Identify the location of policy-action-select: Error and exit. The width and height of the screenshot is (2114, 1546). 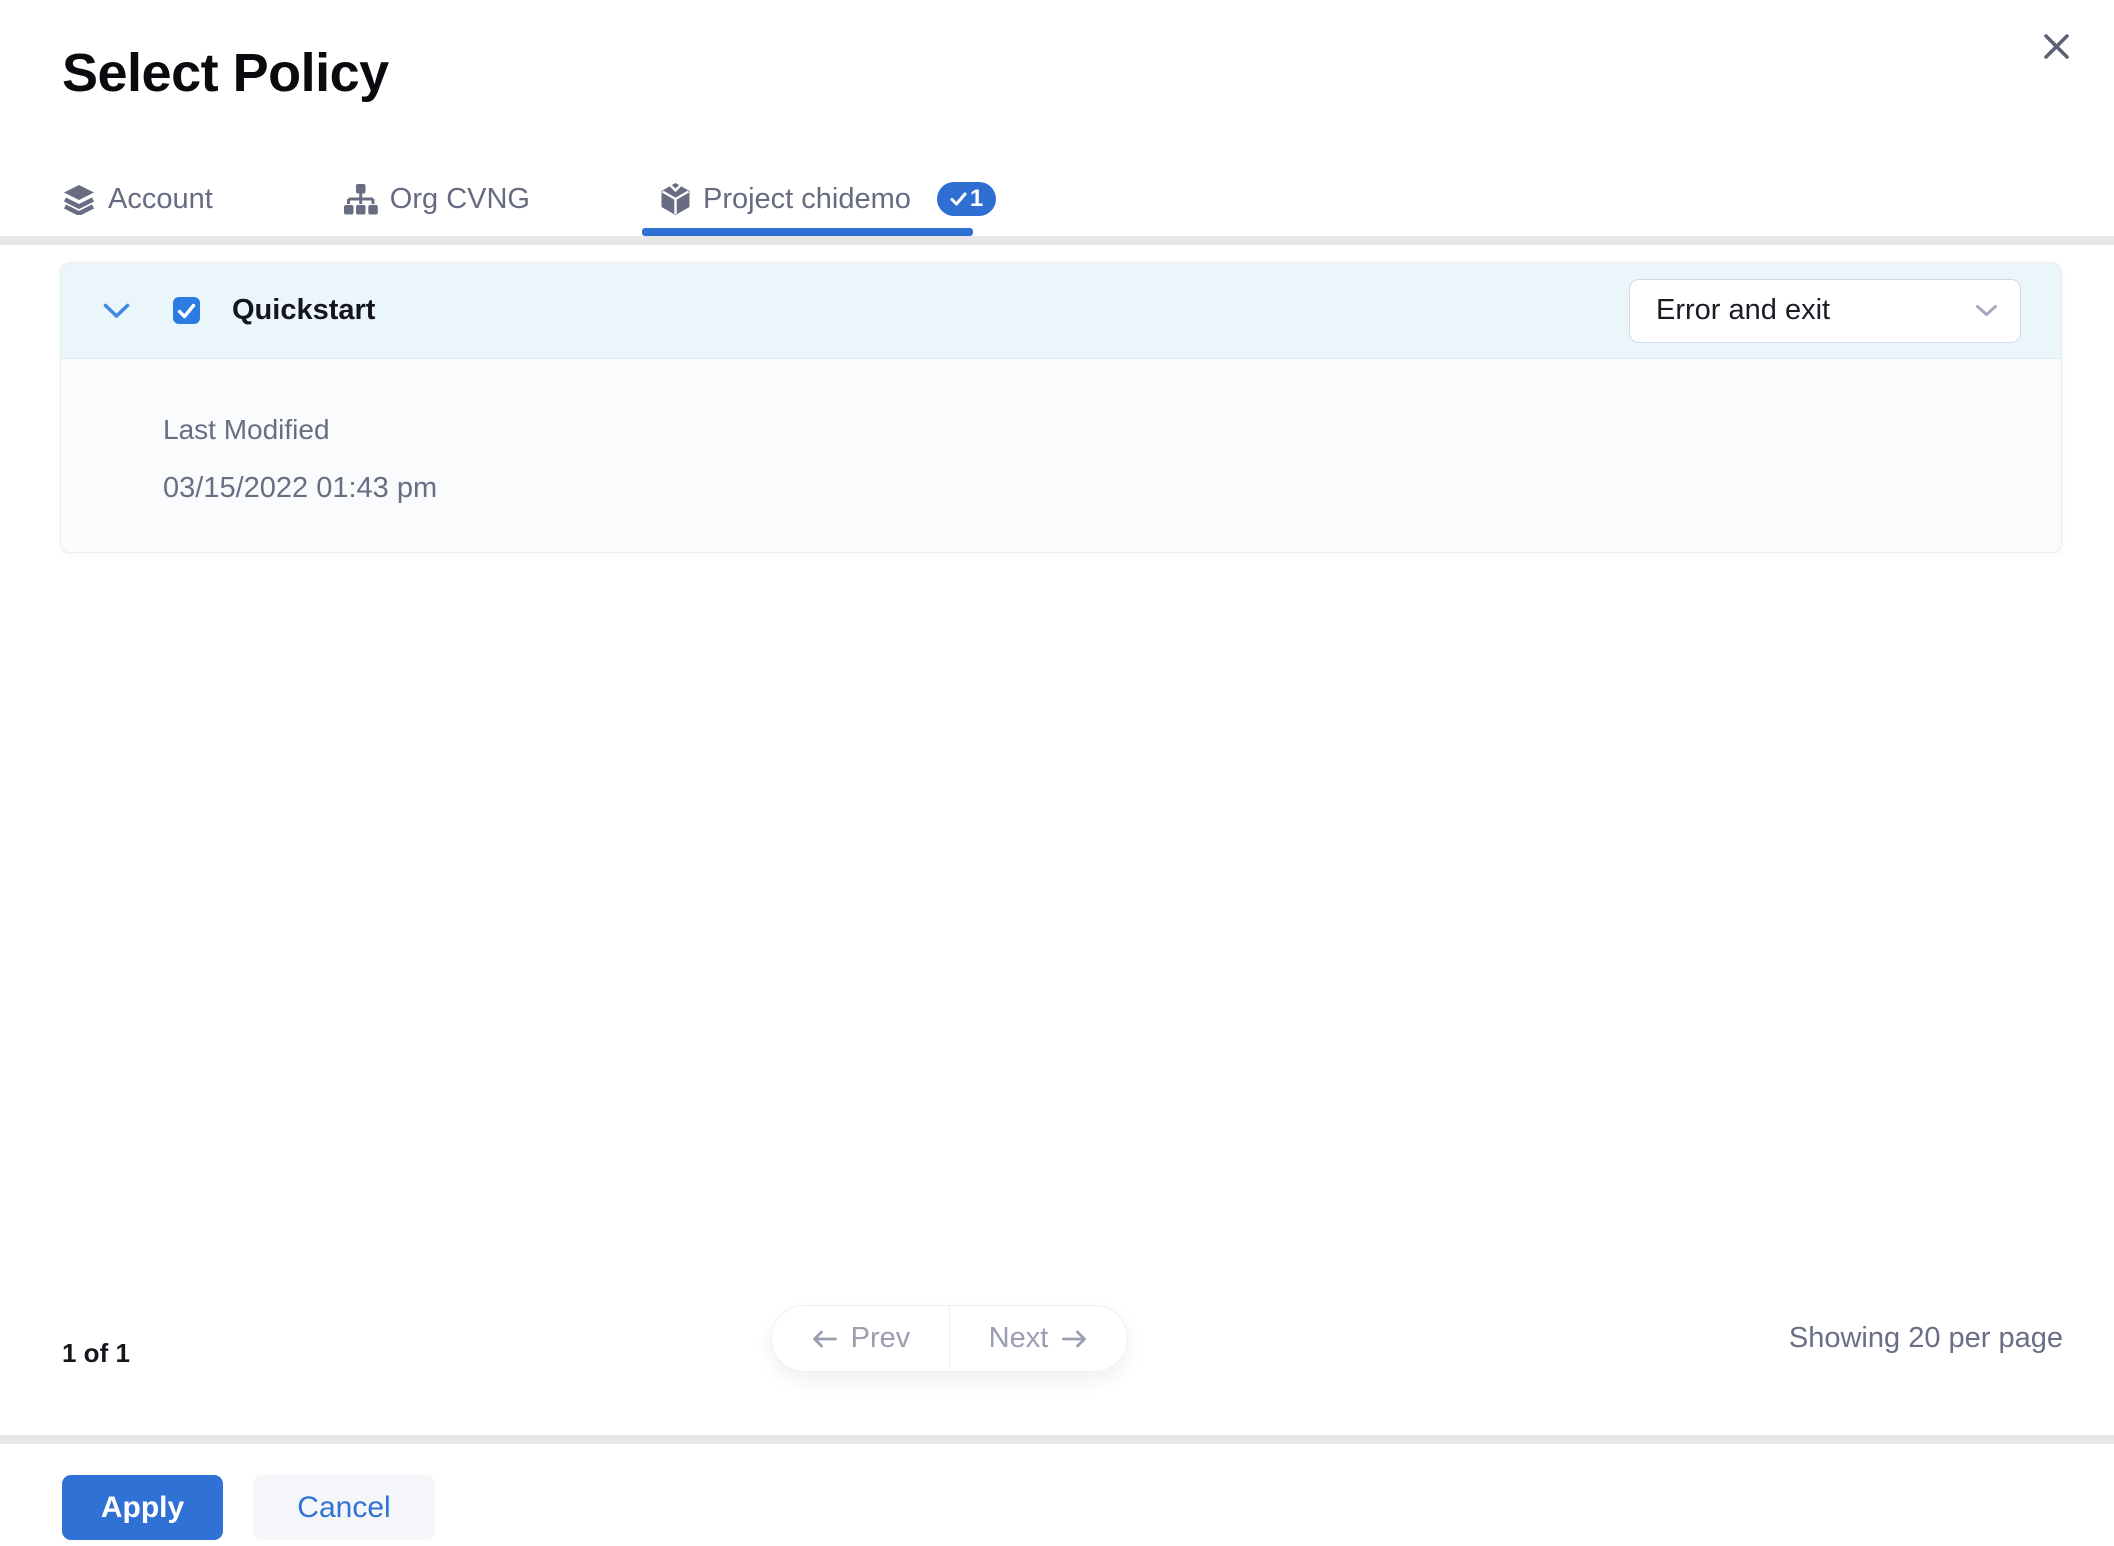
(1825, 310).